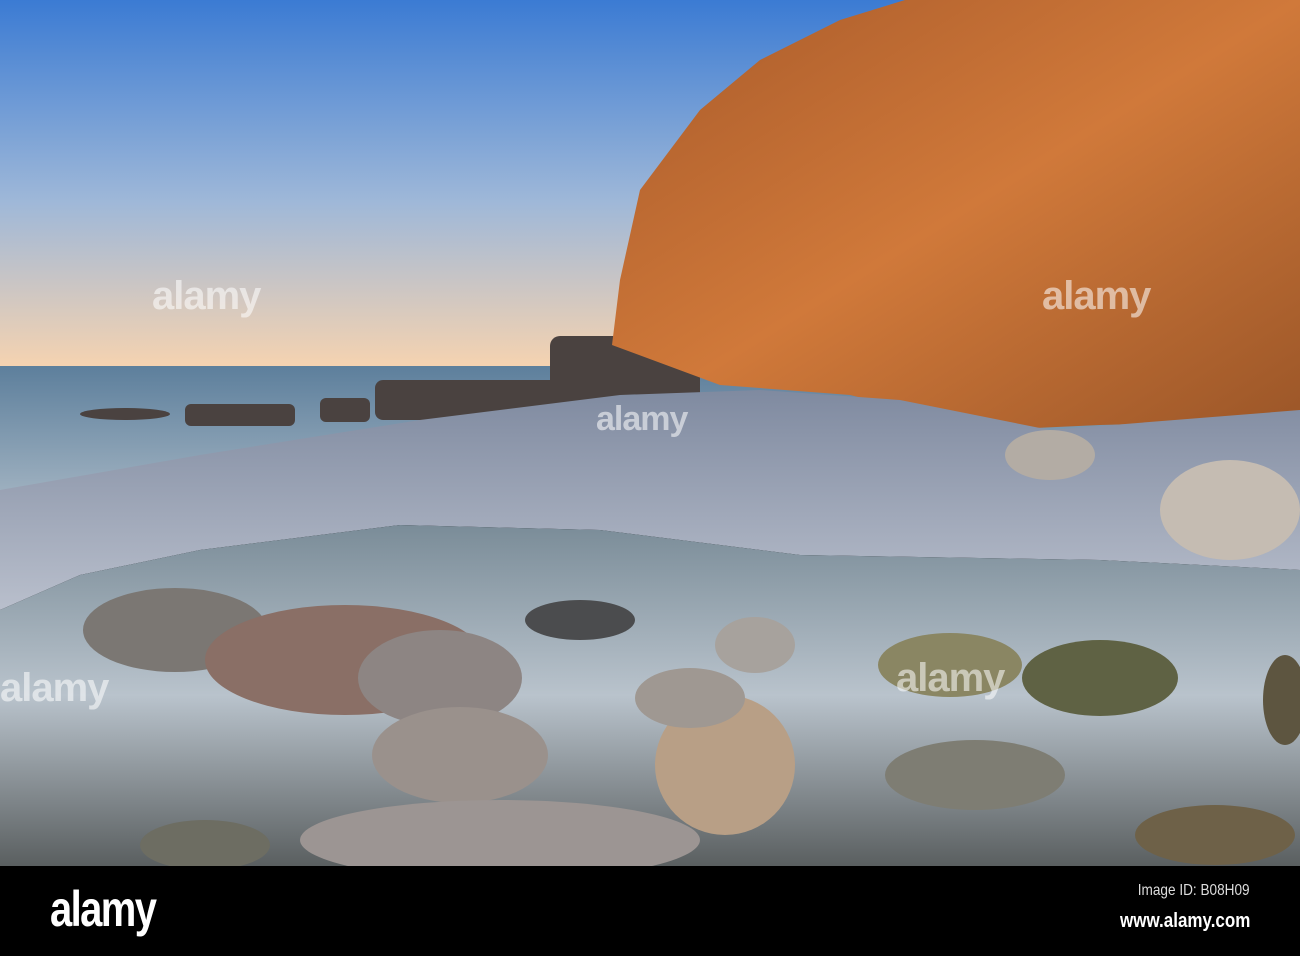 This screenshot has height=956, width=1300. I want to click on watermark-left: alamy, so click(206, 296).